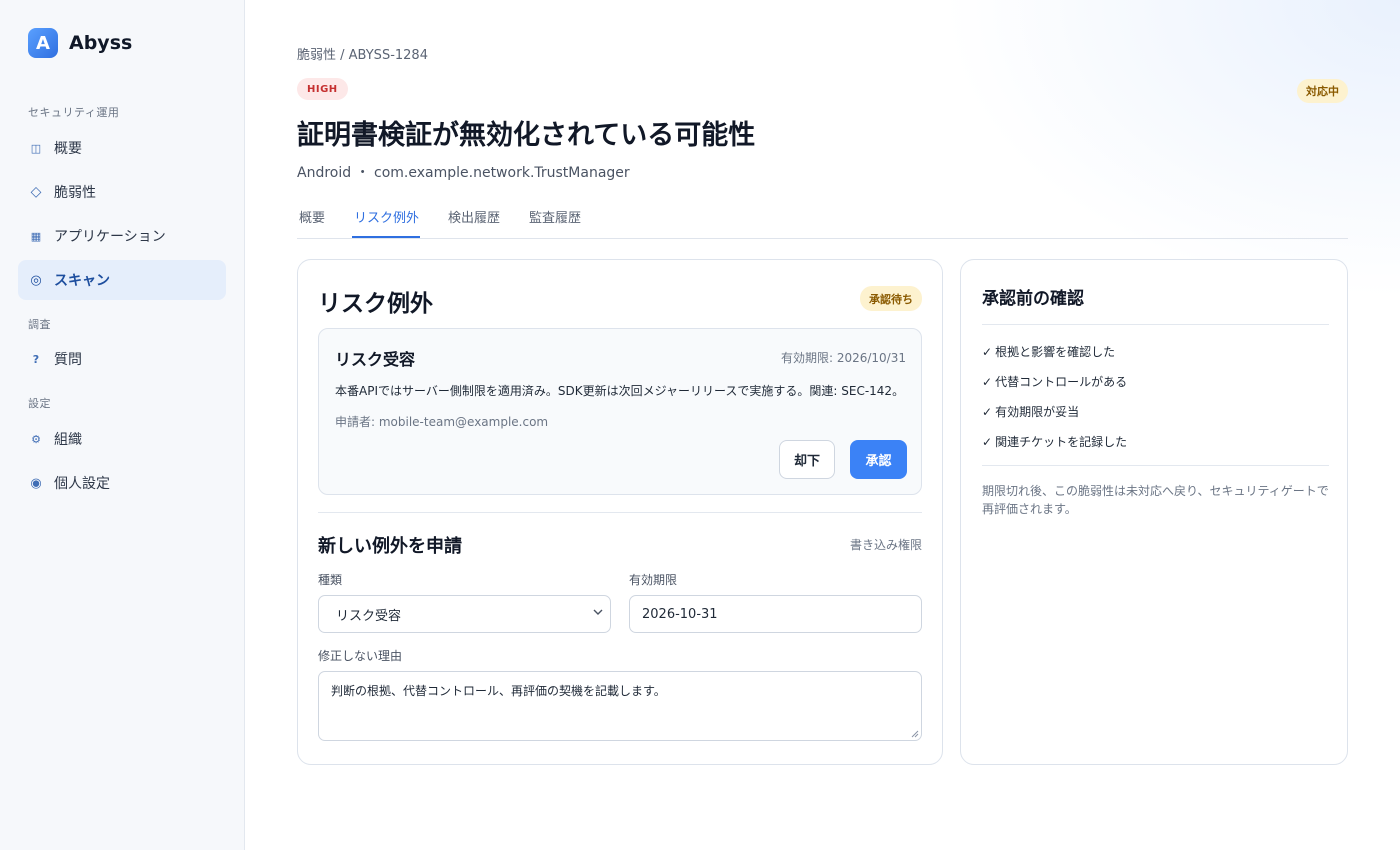 The height and width of the screenshot is (850, 1400). I want to click on active-tab-indicator, so click(386, 237).